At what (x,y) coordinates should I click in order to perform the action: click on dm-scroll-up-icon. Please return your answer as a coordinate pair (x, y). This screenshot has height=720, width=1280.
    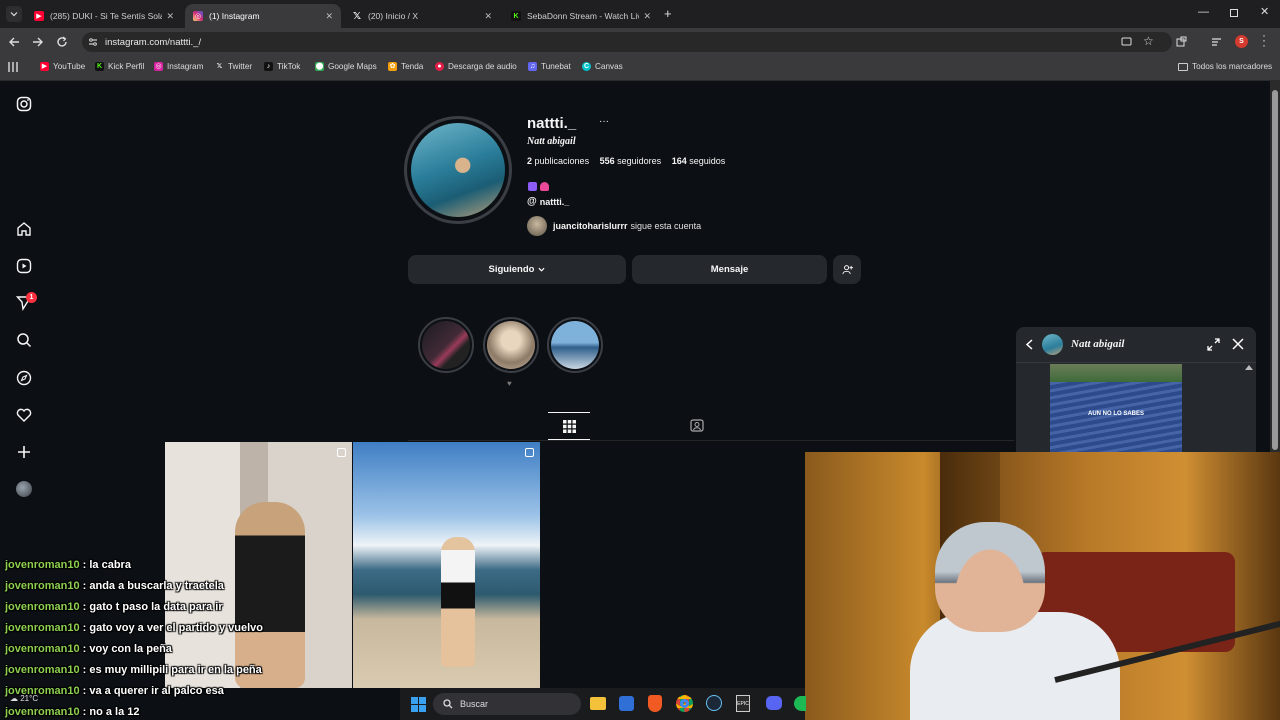
    Looking at the image, I should click on (1249, 367).